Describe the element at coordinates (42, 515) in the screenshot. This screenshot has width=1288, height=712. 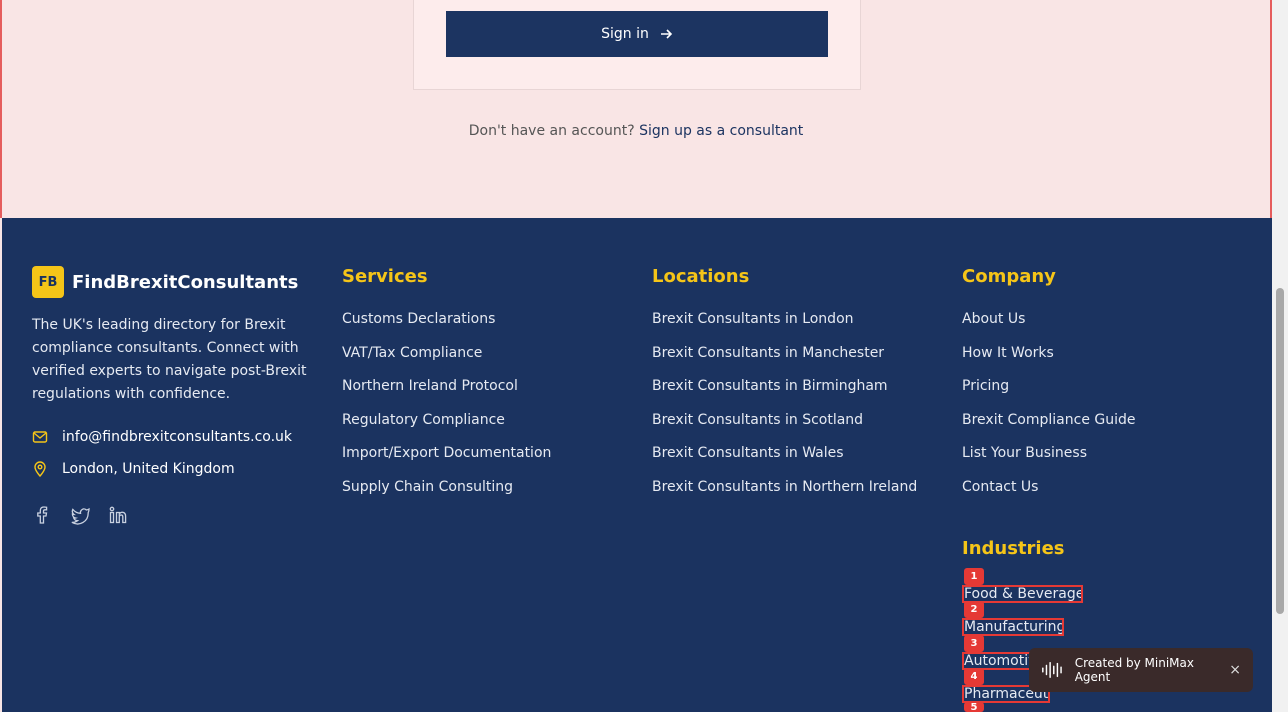
I see `facebook-icon` at that location.